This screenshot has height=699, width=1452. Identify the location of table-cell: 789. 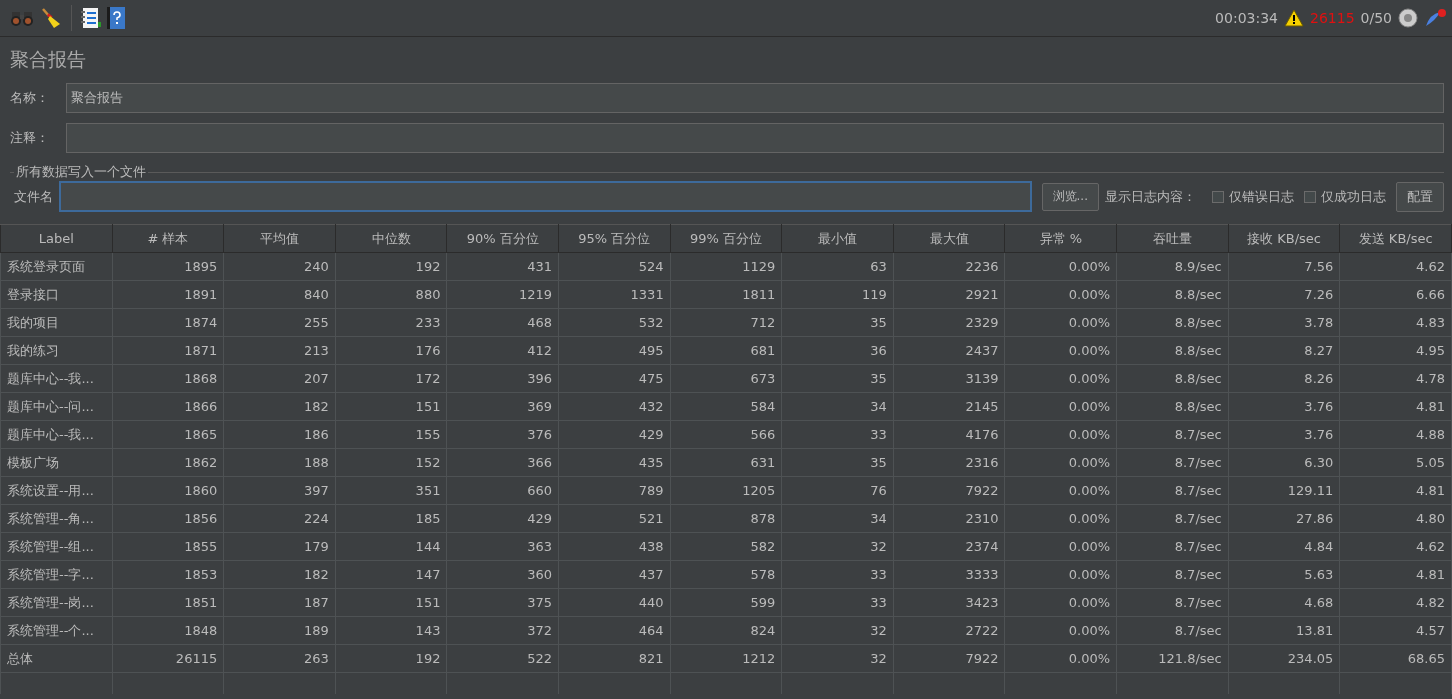
(614, 490).